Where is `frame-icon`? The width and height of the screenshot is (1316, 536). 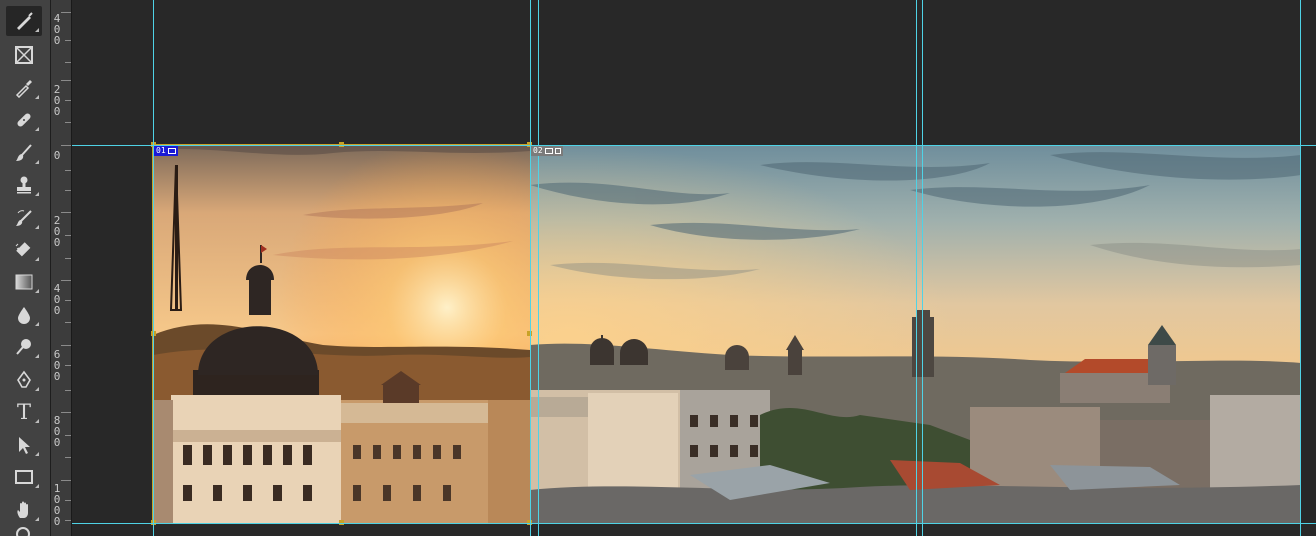 frame-icon is located at coordinates (24, 55).